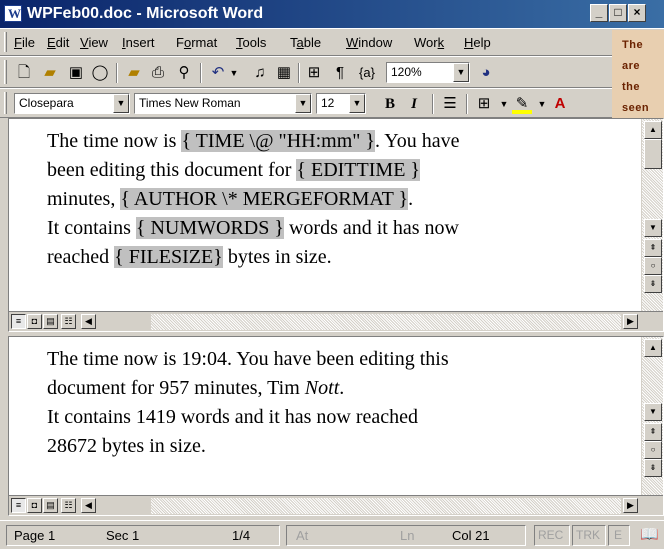  What do you see at coordinates (241, 535) in the screenshot?
I see `status-page-count: 1/4` at bounding box center [241, 535].